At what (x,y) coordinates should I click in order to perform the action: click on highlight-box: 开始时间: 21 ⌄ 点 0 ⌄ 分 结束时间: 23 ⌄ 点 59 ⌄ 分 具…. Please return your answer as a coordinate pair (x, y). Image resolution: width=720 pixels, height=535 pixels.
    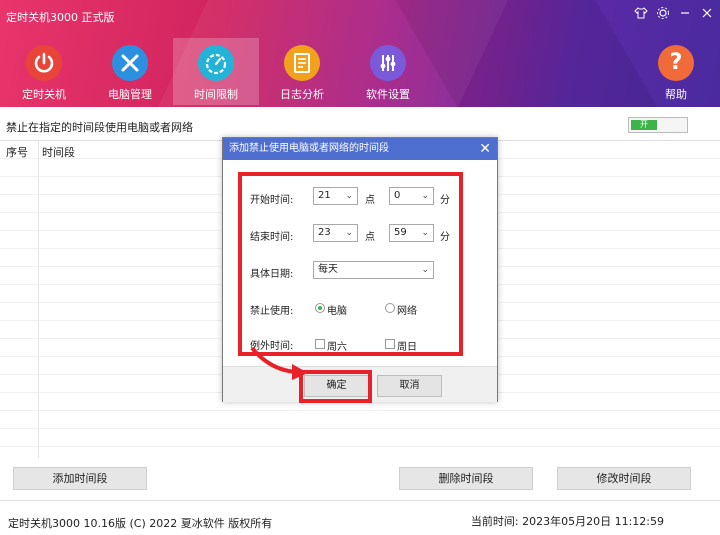
    Looking at the image, I should click on (350, 264).